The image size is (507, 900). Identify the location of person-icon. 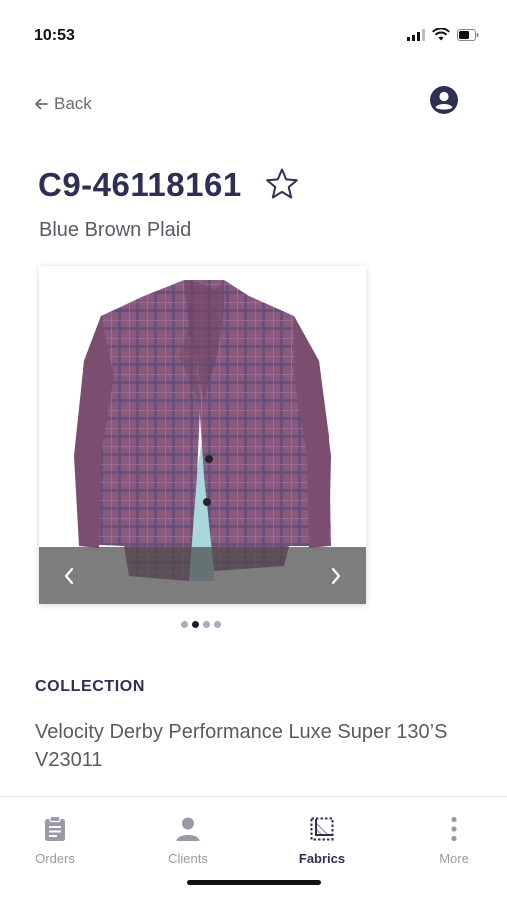
(188, 829).